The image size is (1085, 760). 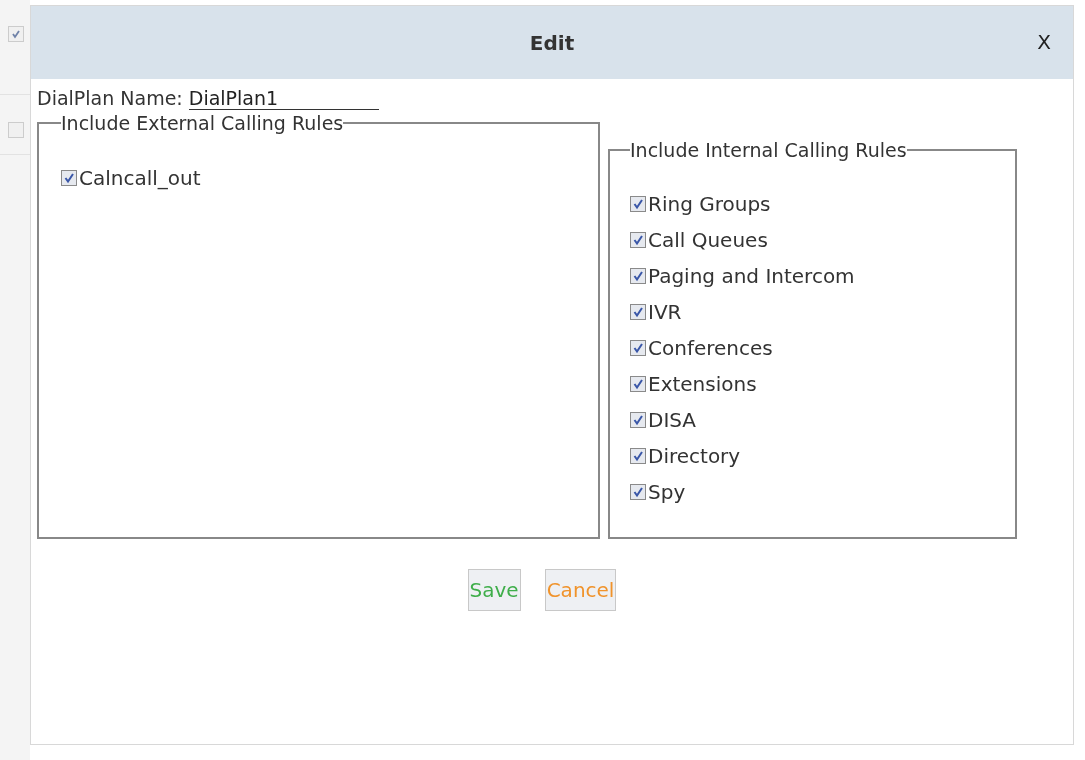 What do you see at coordinates (140, 178) in the screenshot?
I see `checkbox-label: Calncall_out` at bounding box center [140, 178].